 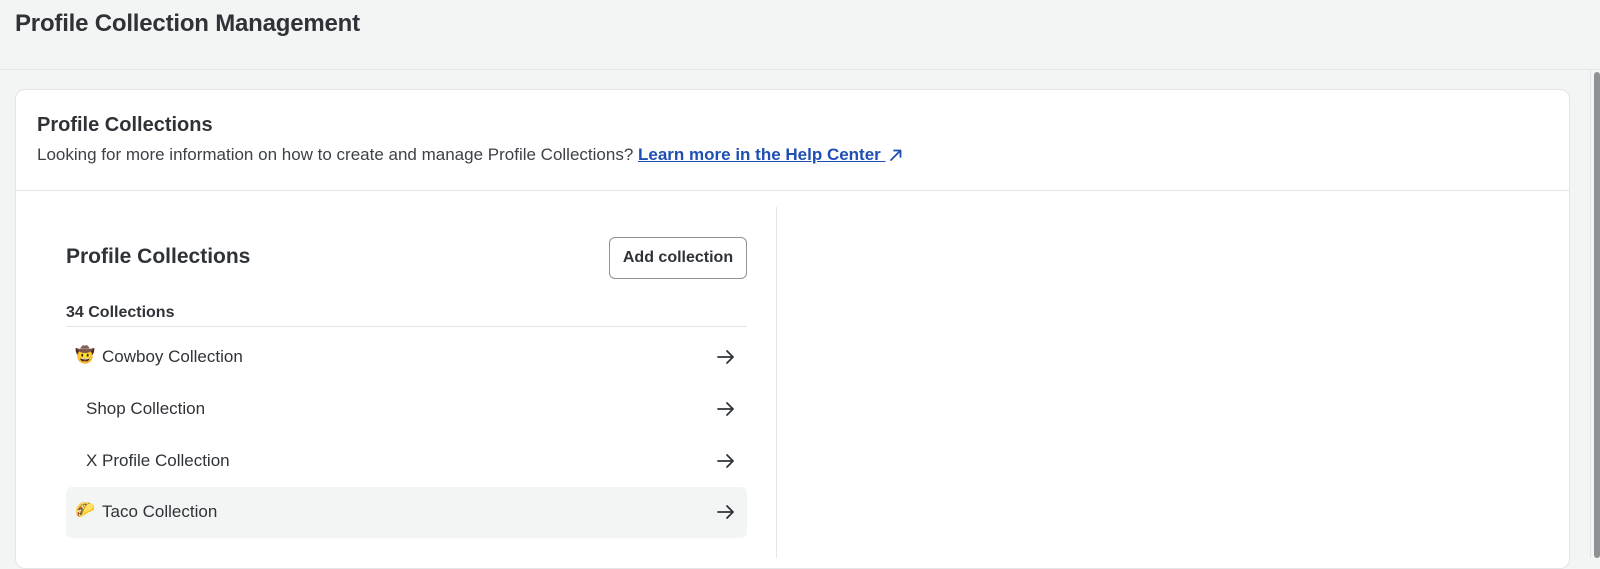 I want to click on collections-count: 34 Collections, so click(x=120, y=312).